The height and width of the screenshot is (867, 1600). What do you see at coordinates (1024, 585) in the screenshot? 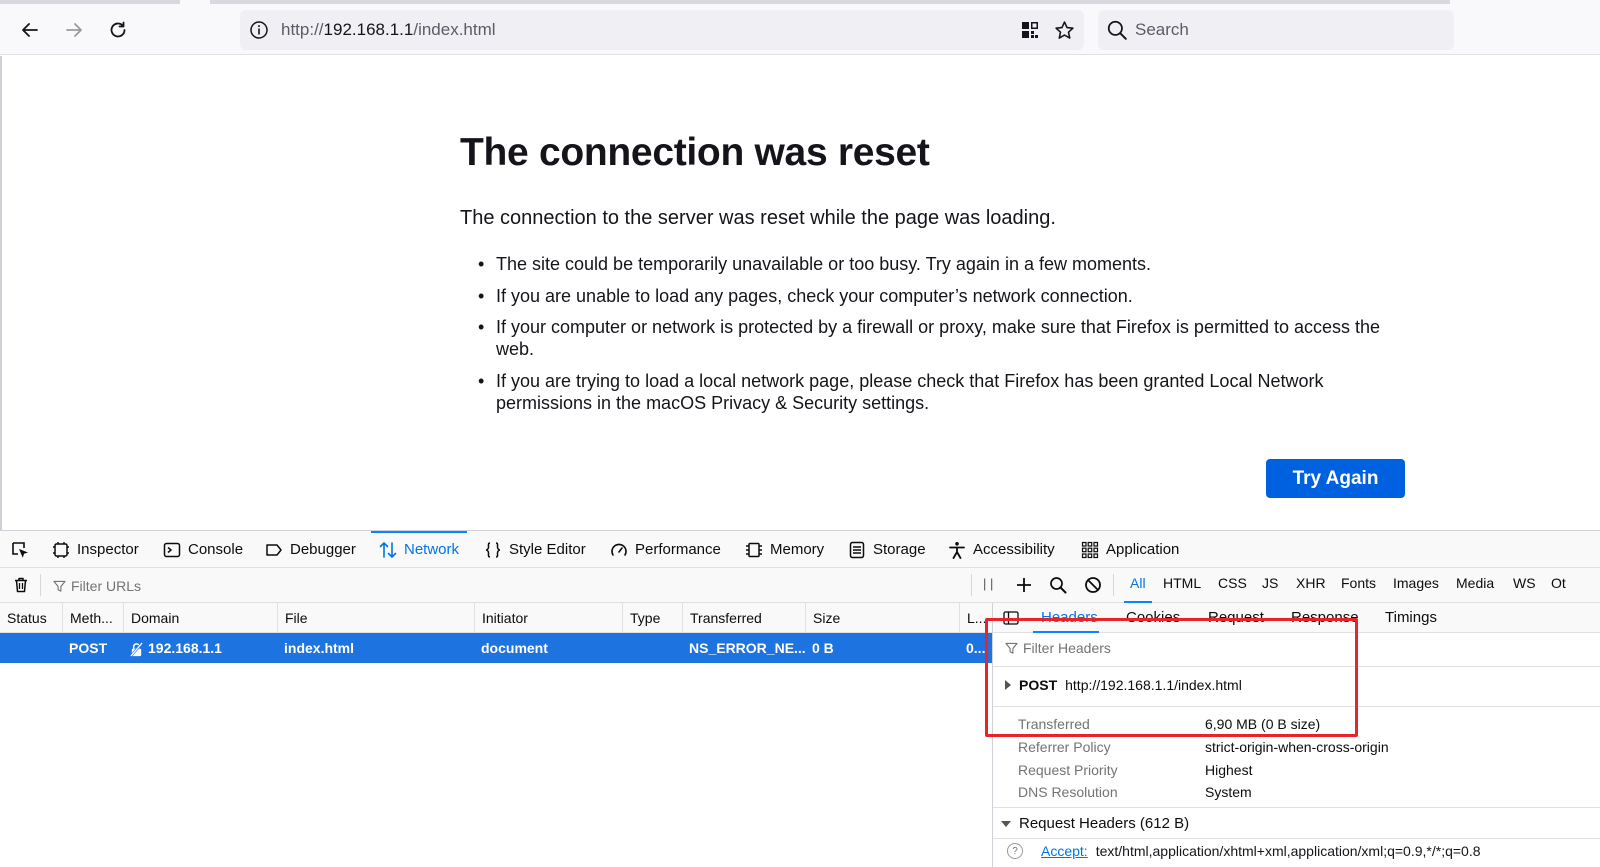
I see `plus-icon` at bounding box center [1024, 585].